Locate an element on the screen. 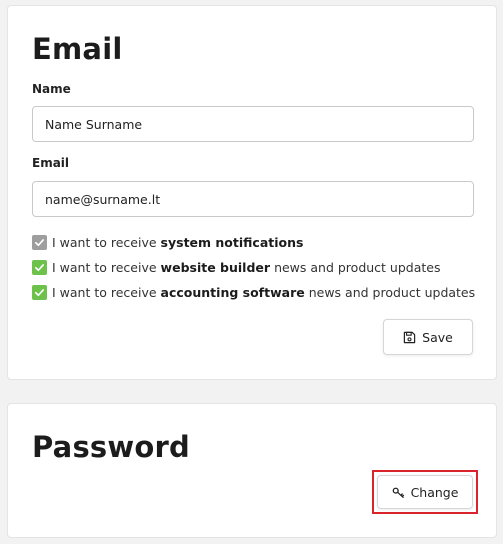  change-button-label: Change is located at coordinates (434, 492).